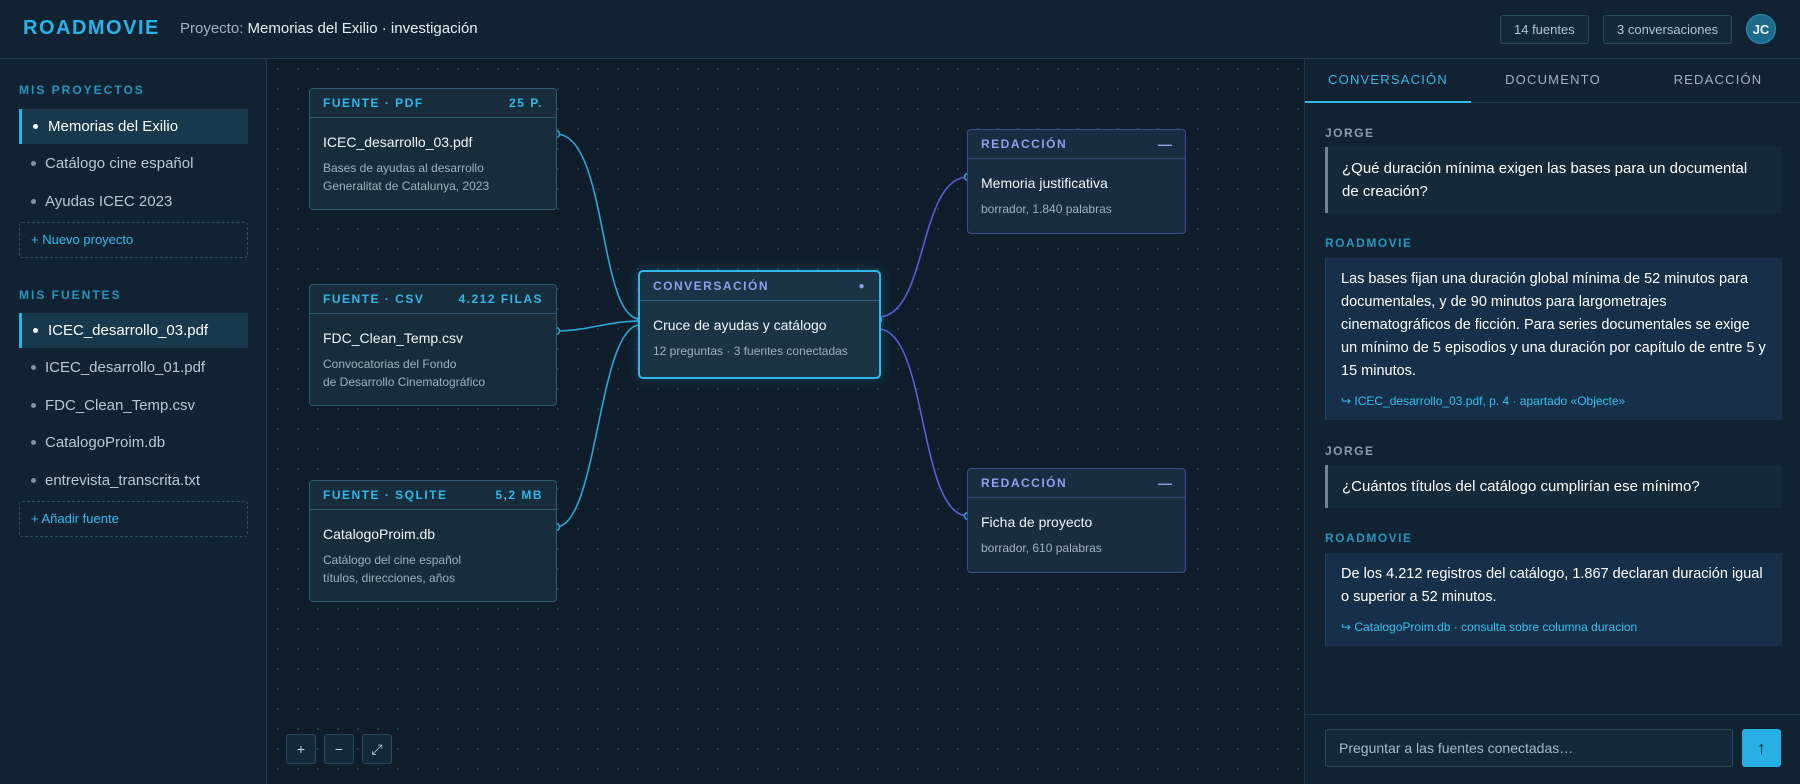  I want to click on sidebar-source-icec03: ICEC_desarrollo_03.pdf, so click(133, 330).